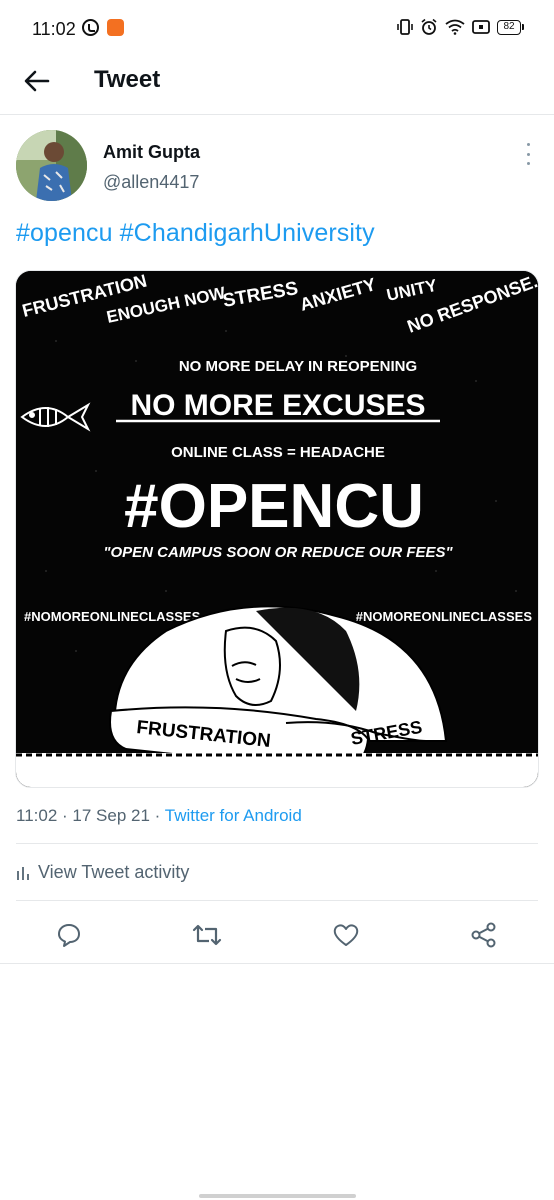 This screenshot has width=554, height=1200. What do you see at coordinates (247, 233) in the screenshot?
I see `hashtag-link: #ChandigarhUniversity` at bounding box center [247, 233].